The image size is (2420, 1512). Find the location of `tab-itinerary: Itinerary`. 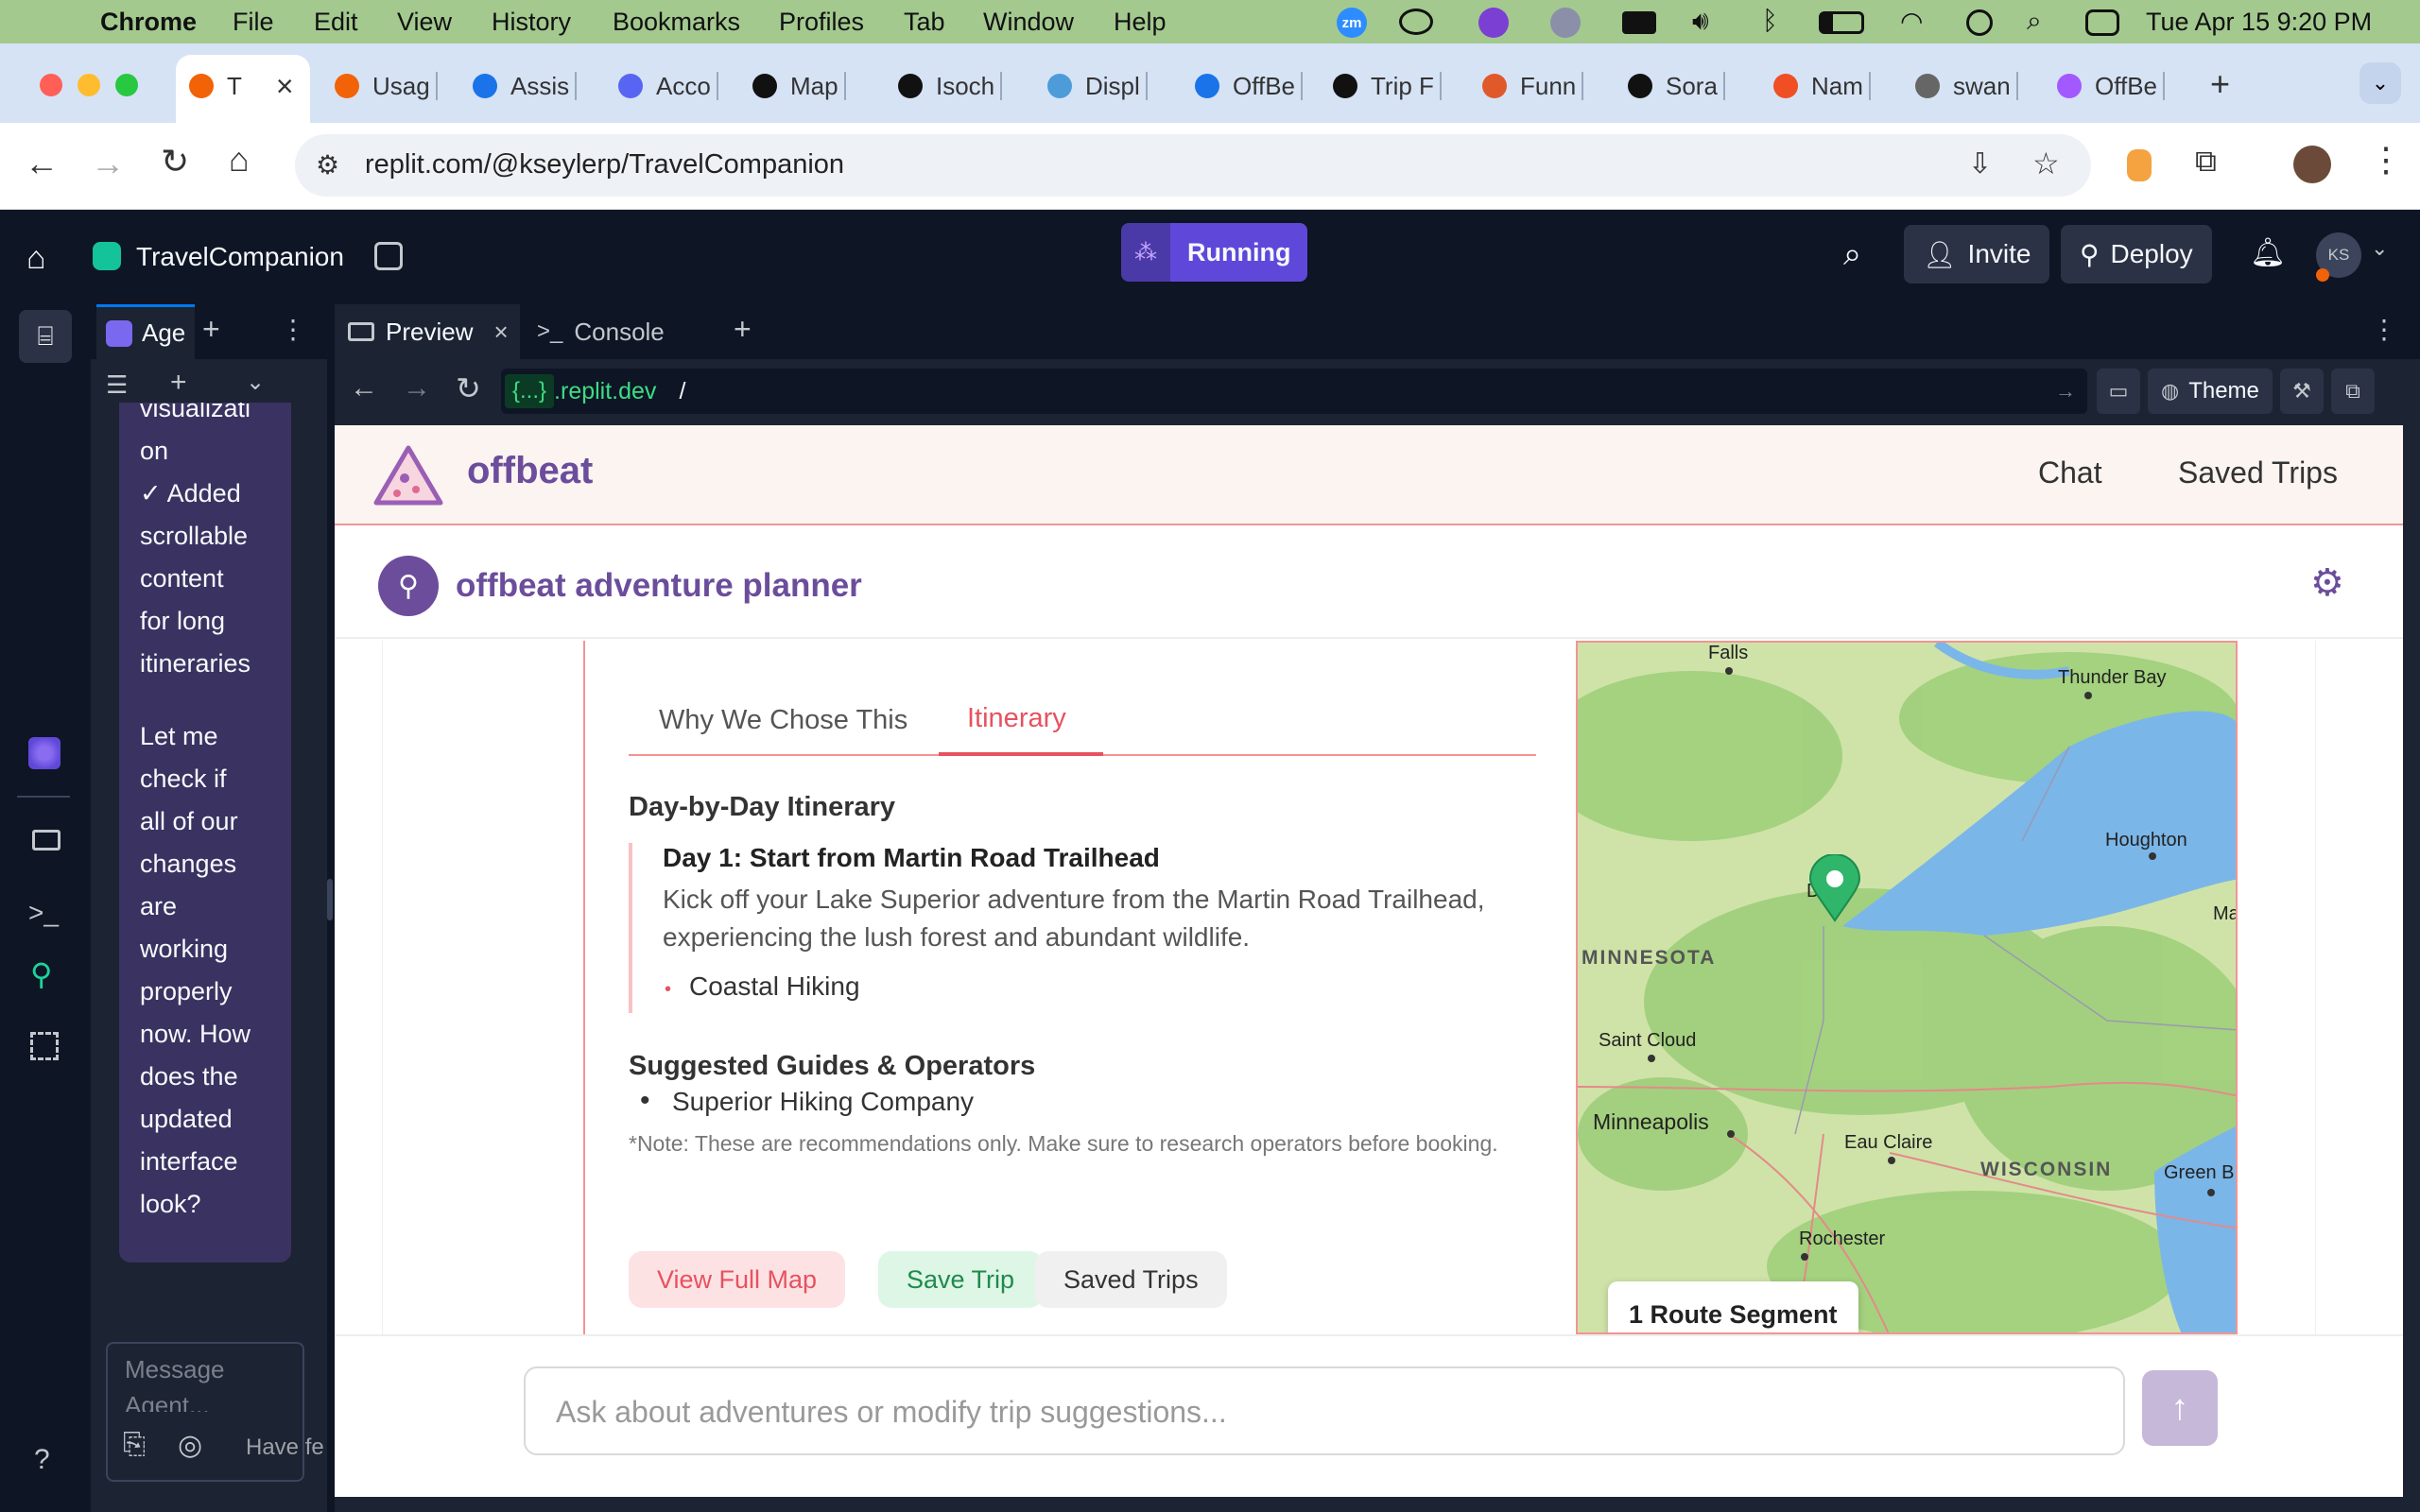

tab-itinerary: Itinerary is located at coordinates (1021, 725).